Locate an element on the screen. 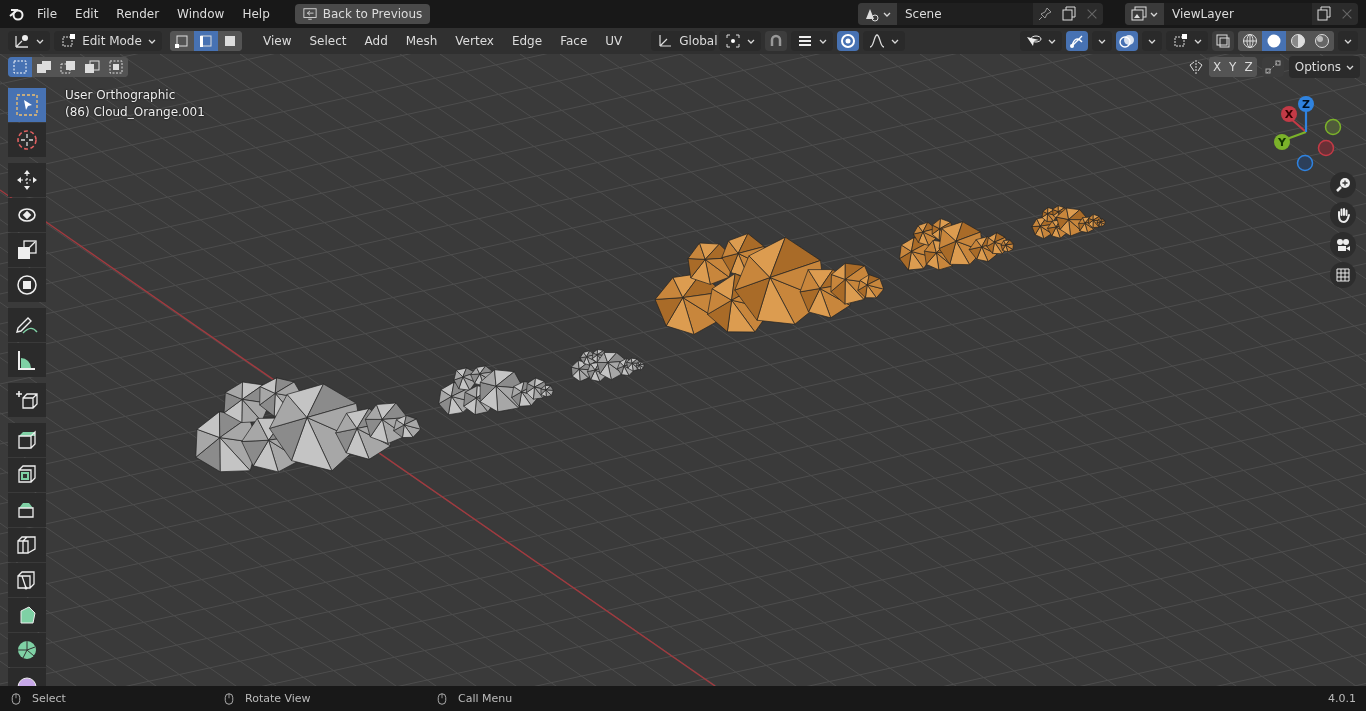 Image resolution: width=1366 pixels, height=711 pixels. gizmo-toggle is located at coordinates (1077, 41).